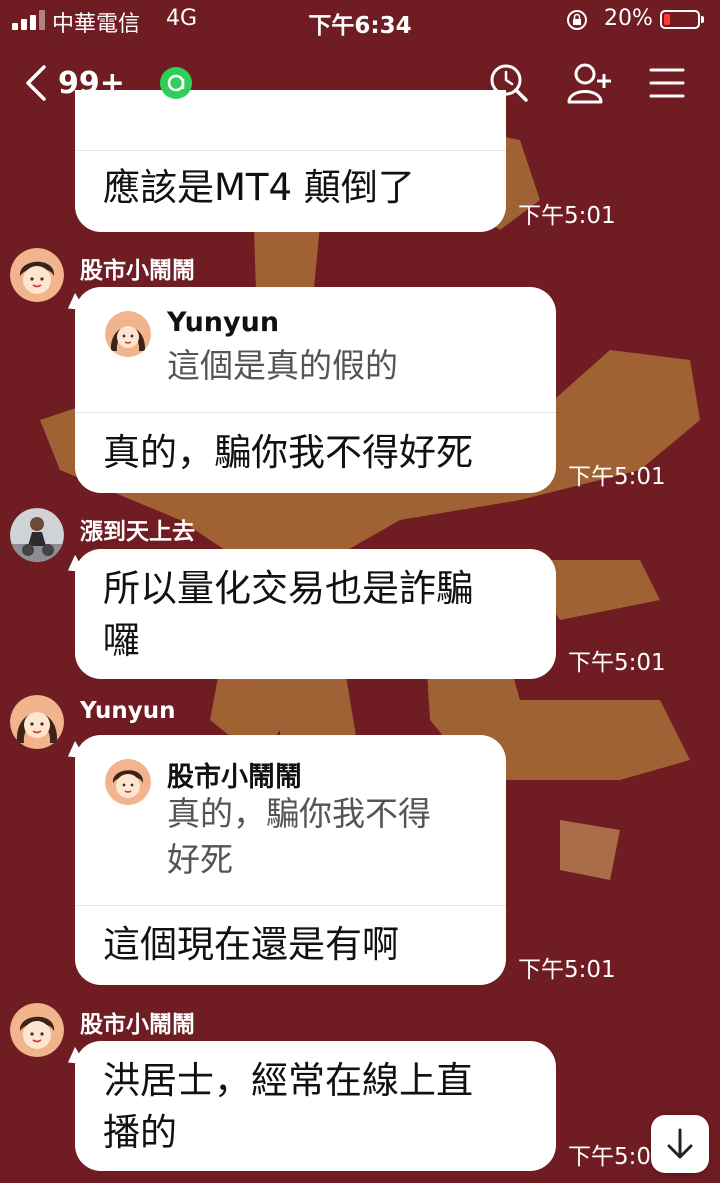 This screenshot has width=720, height=1183. I want to click on message-bubble: 洪居士，經常在線上直 播的, so click(315, 1106).